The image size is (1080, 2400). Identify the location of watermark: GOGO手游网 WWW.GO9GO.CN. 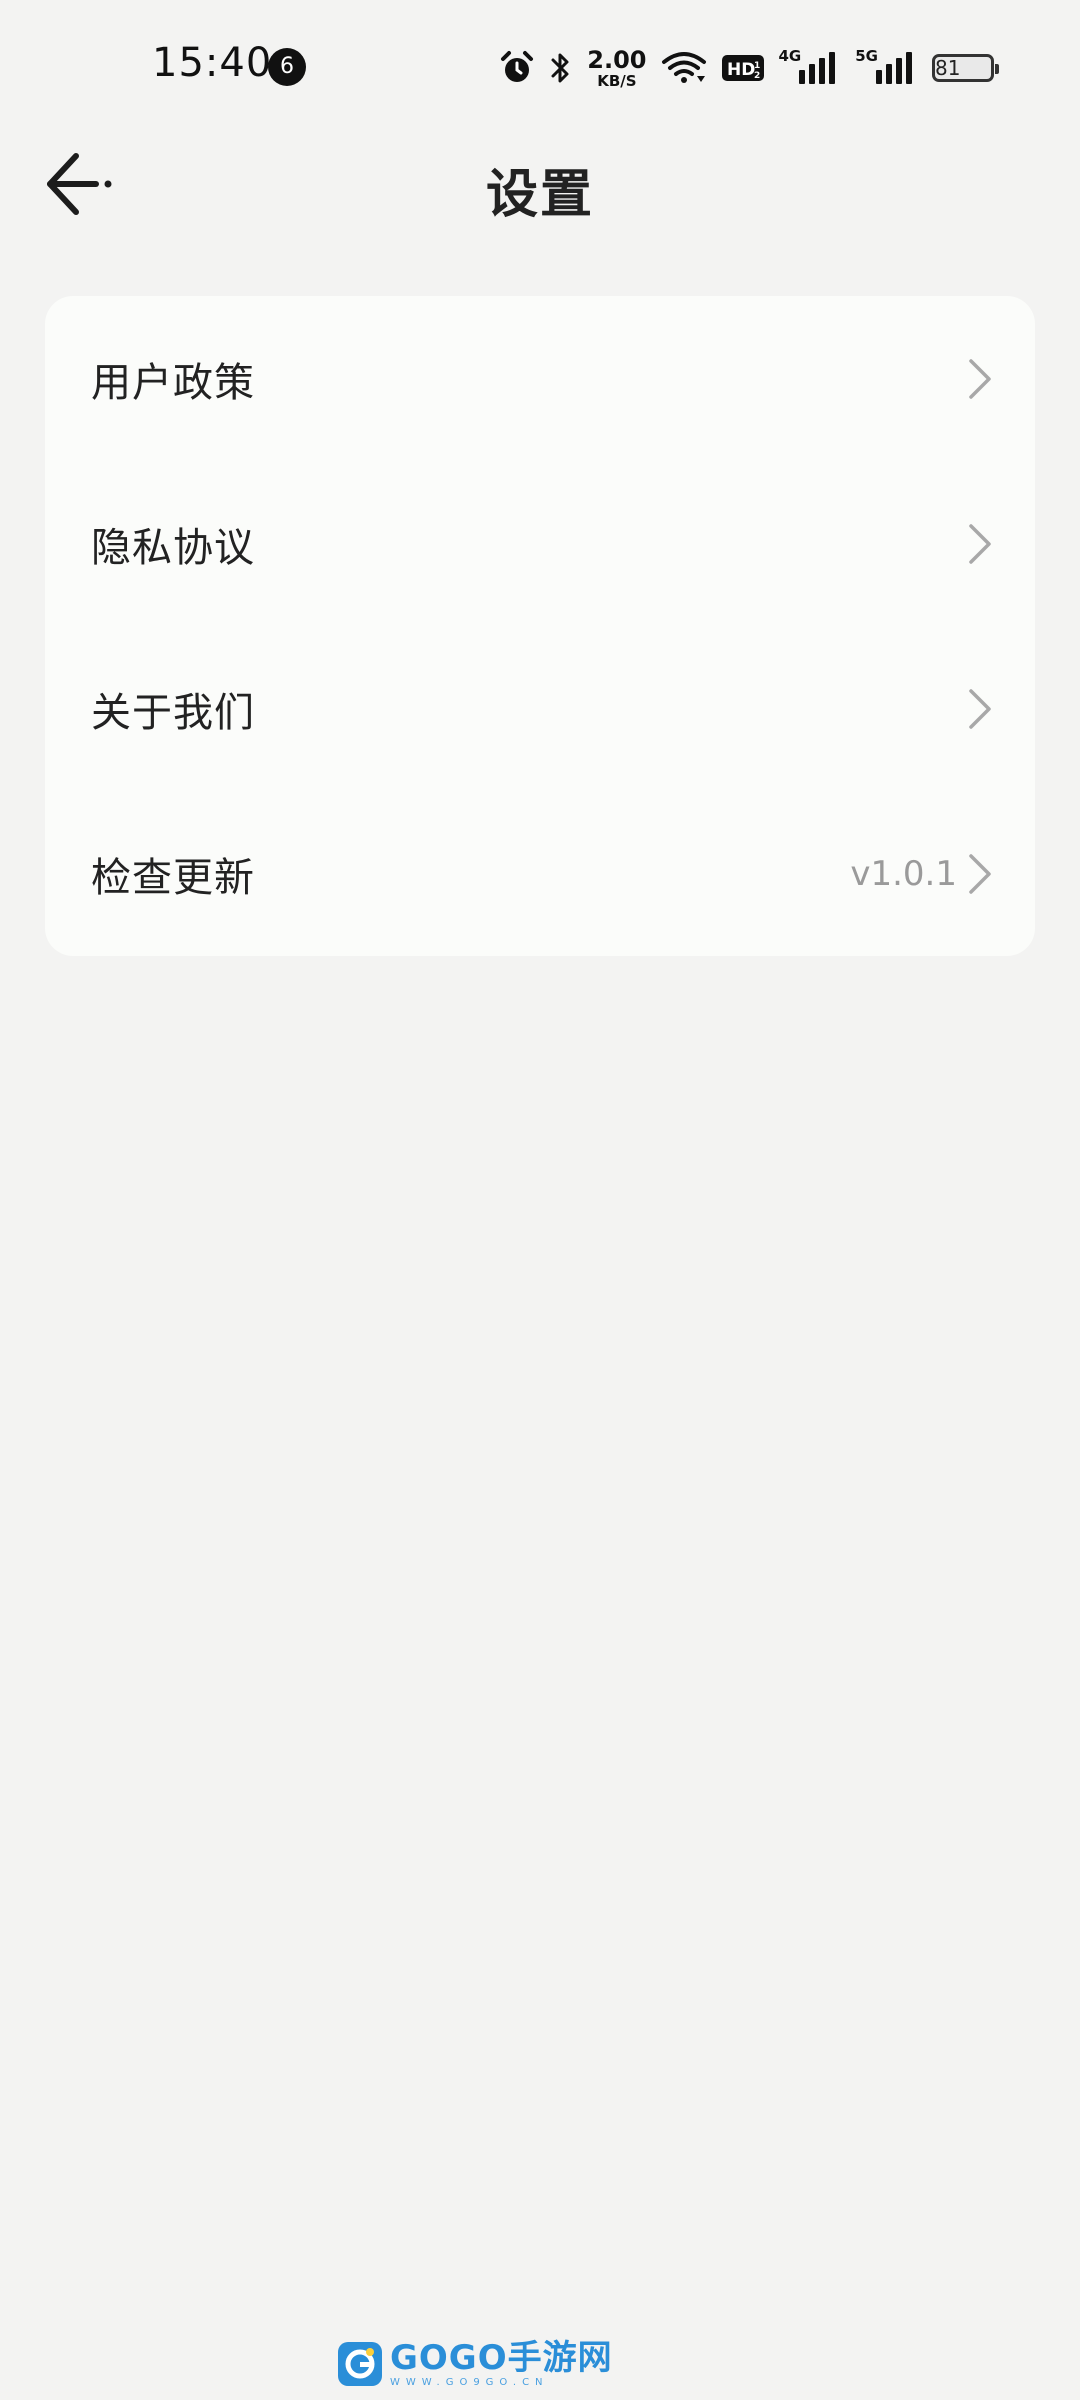
(474, 2364).